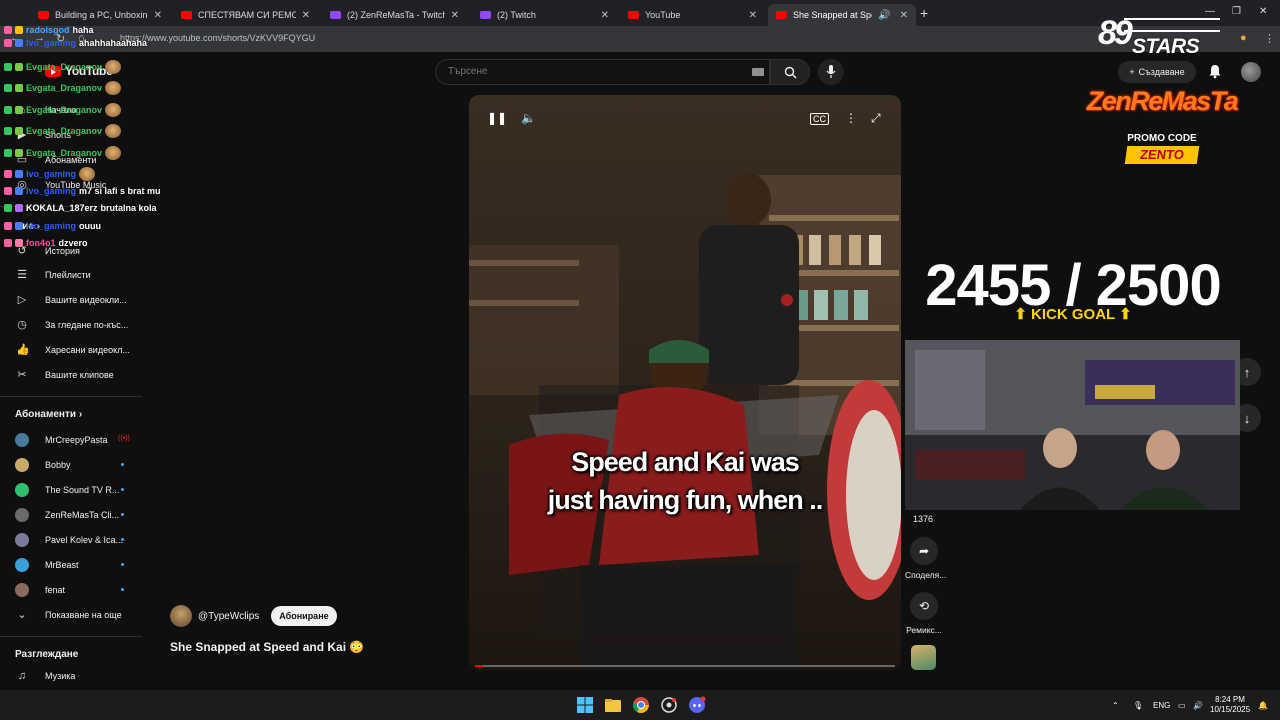 Image resolution: width=1280 pixels, height=720 pixels. What do you see at coordinates (394, 15) in the screenshot?
I see `browser-tab-3: (2) ZenReMasTa - Twitch ✕` at bounding box center [394, 15].